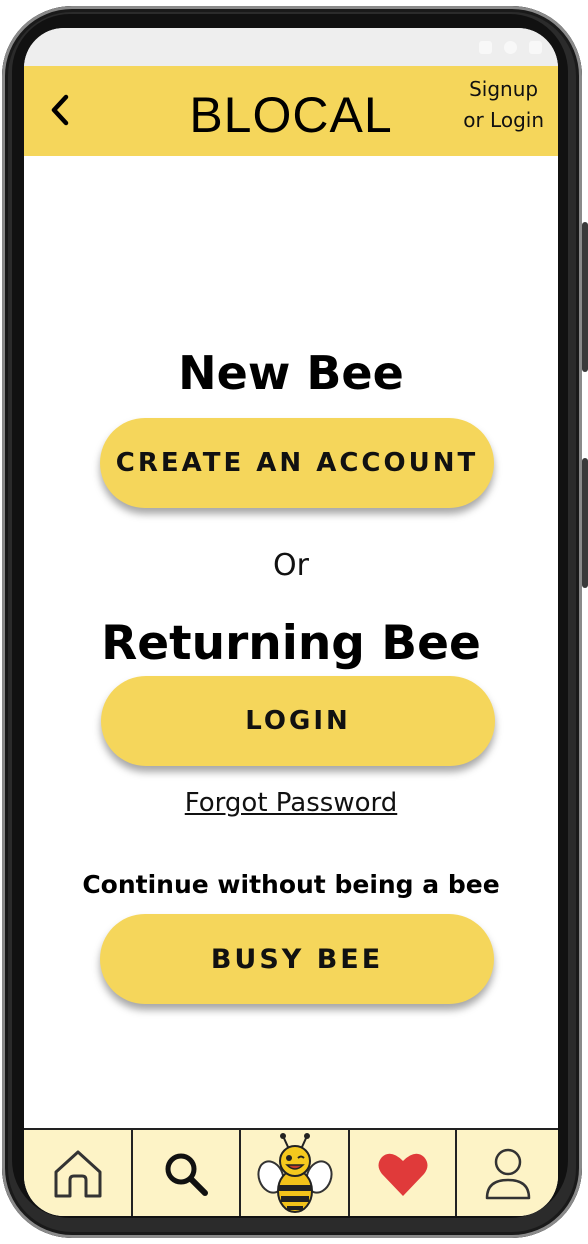  I want to click on signal-icon, so click(485, 47).